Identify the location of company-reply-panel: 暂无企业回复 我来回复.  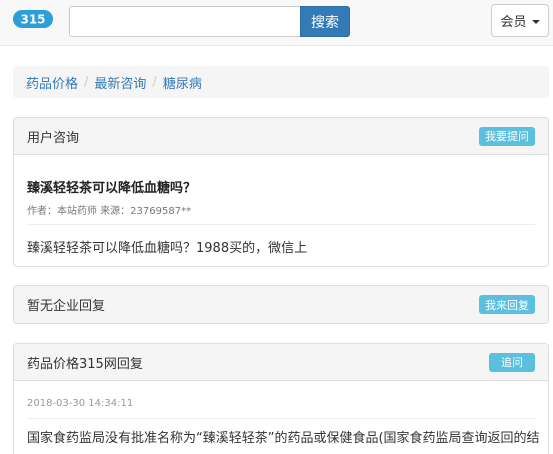
(281, 304).